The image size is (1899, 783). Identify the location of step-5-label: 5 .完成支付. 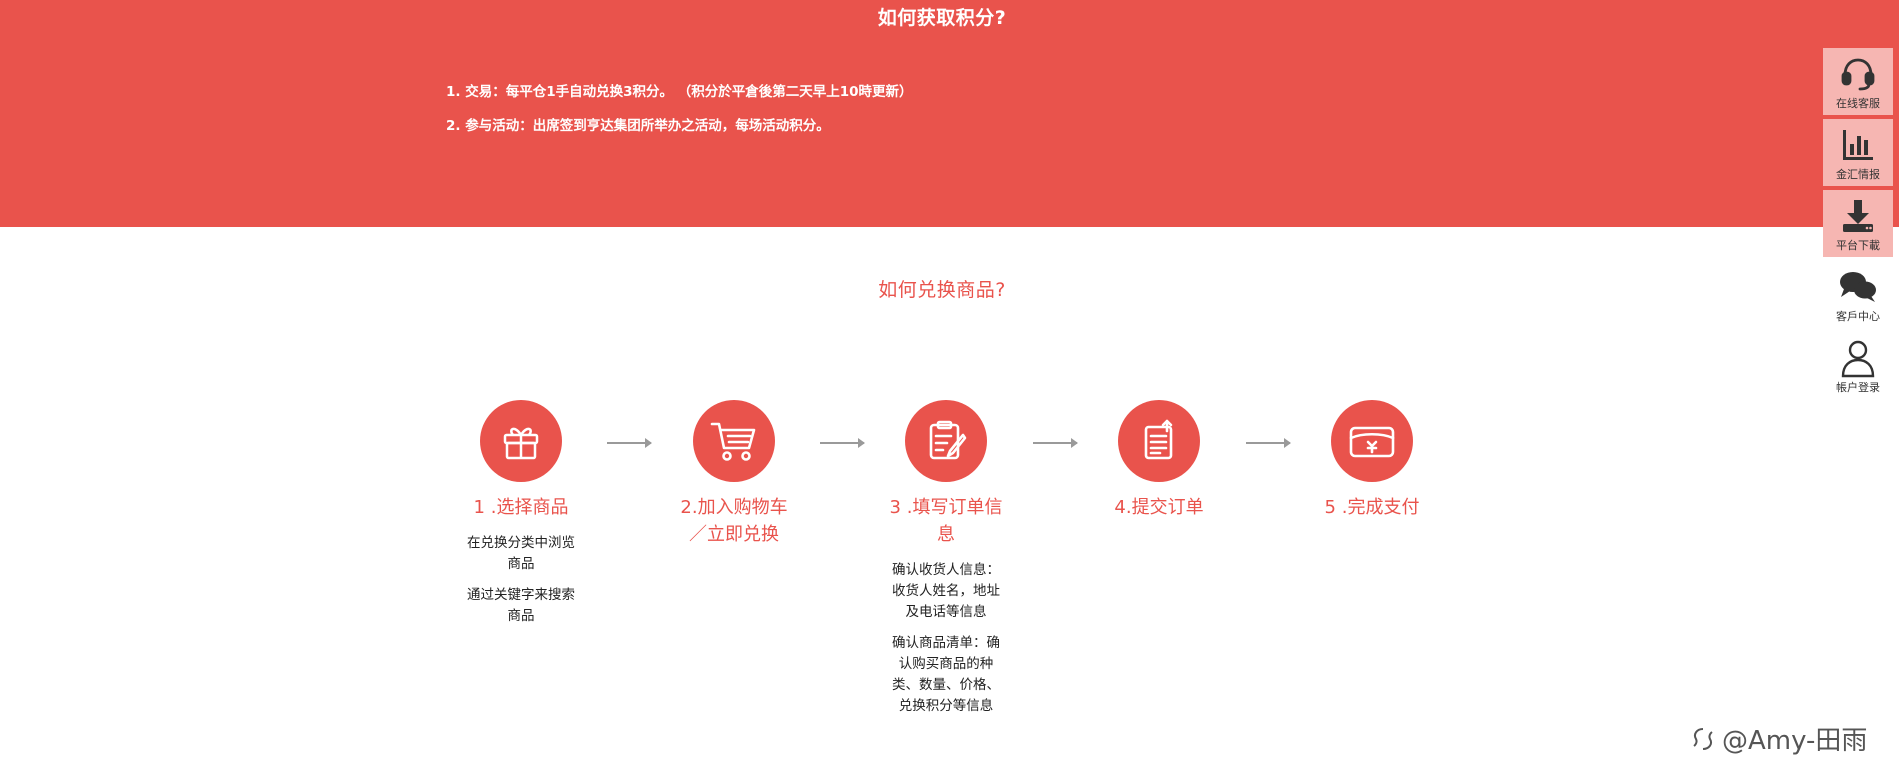
(1372, 507).